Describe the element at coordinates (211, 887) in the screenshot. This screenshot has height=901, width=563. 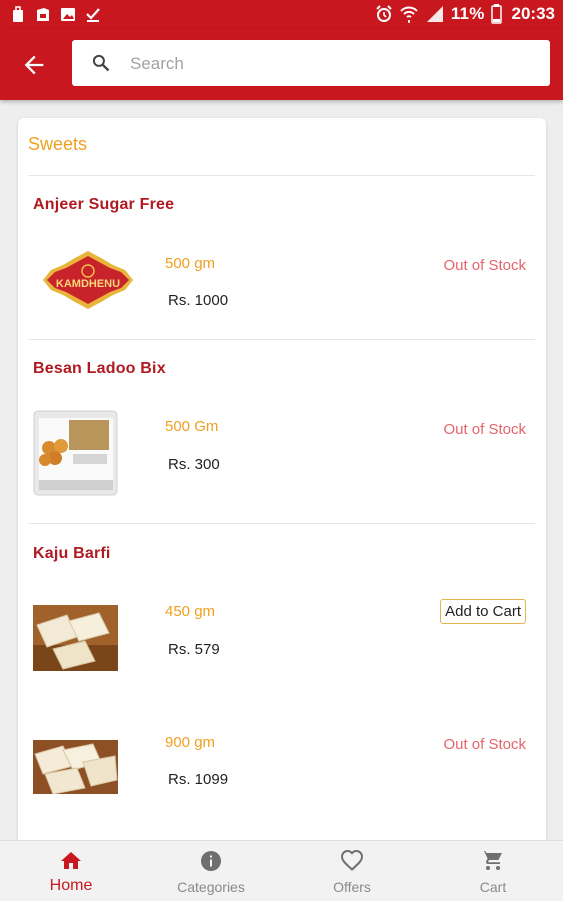
I see `nav-categories-label: Categories` at that location.